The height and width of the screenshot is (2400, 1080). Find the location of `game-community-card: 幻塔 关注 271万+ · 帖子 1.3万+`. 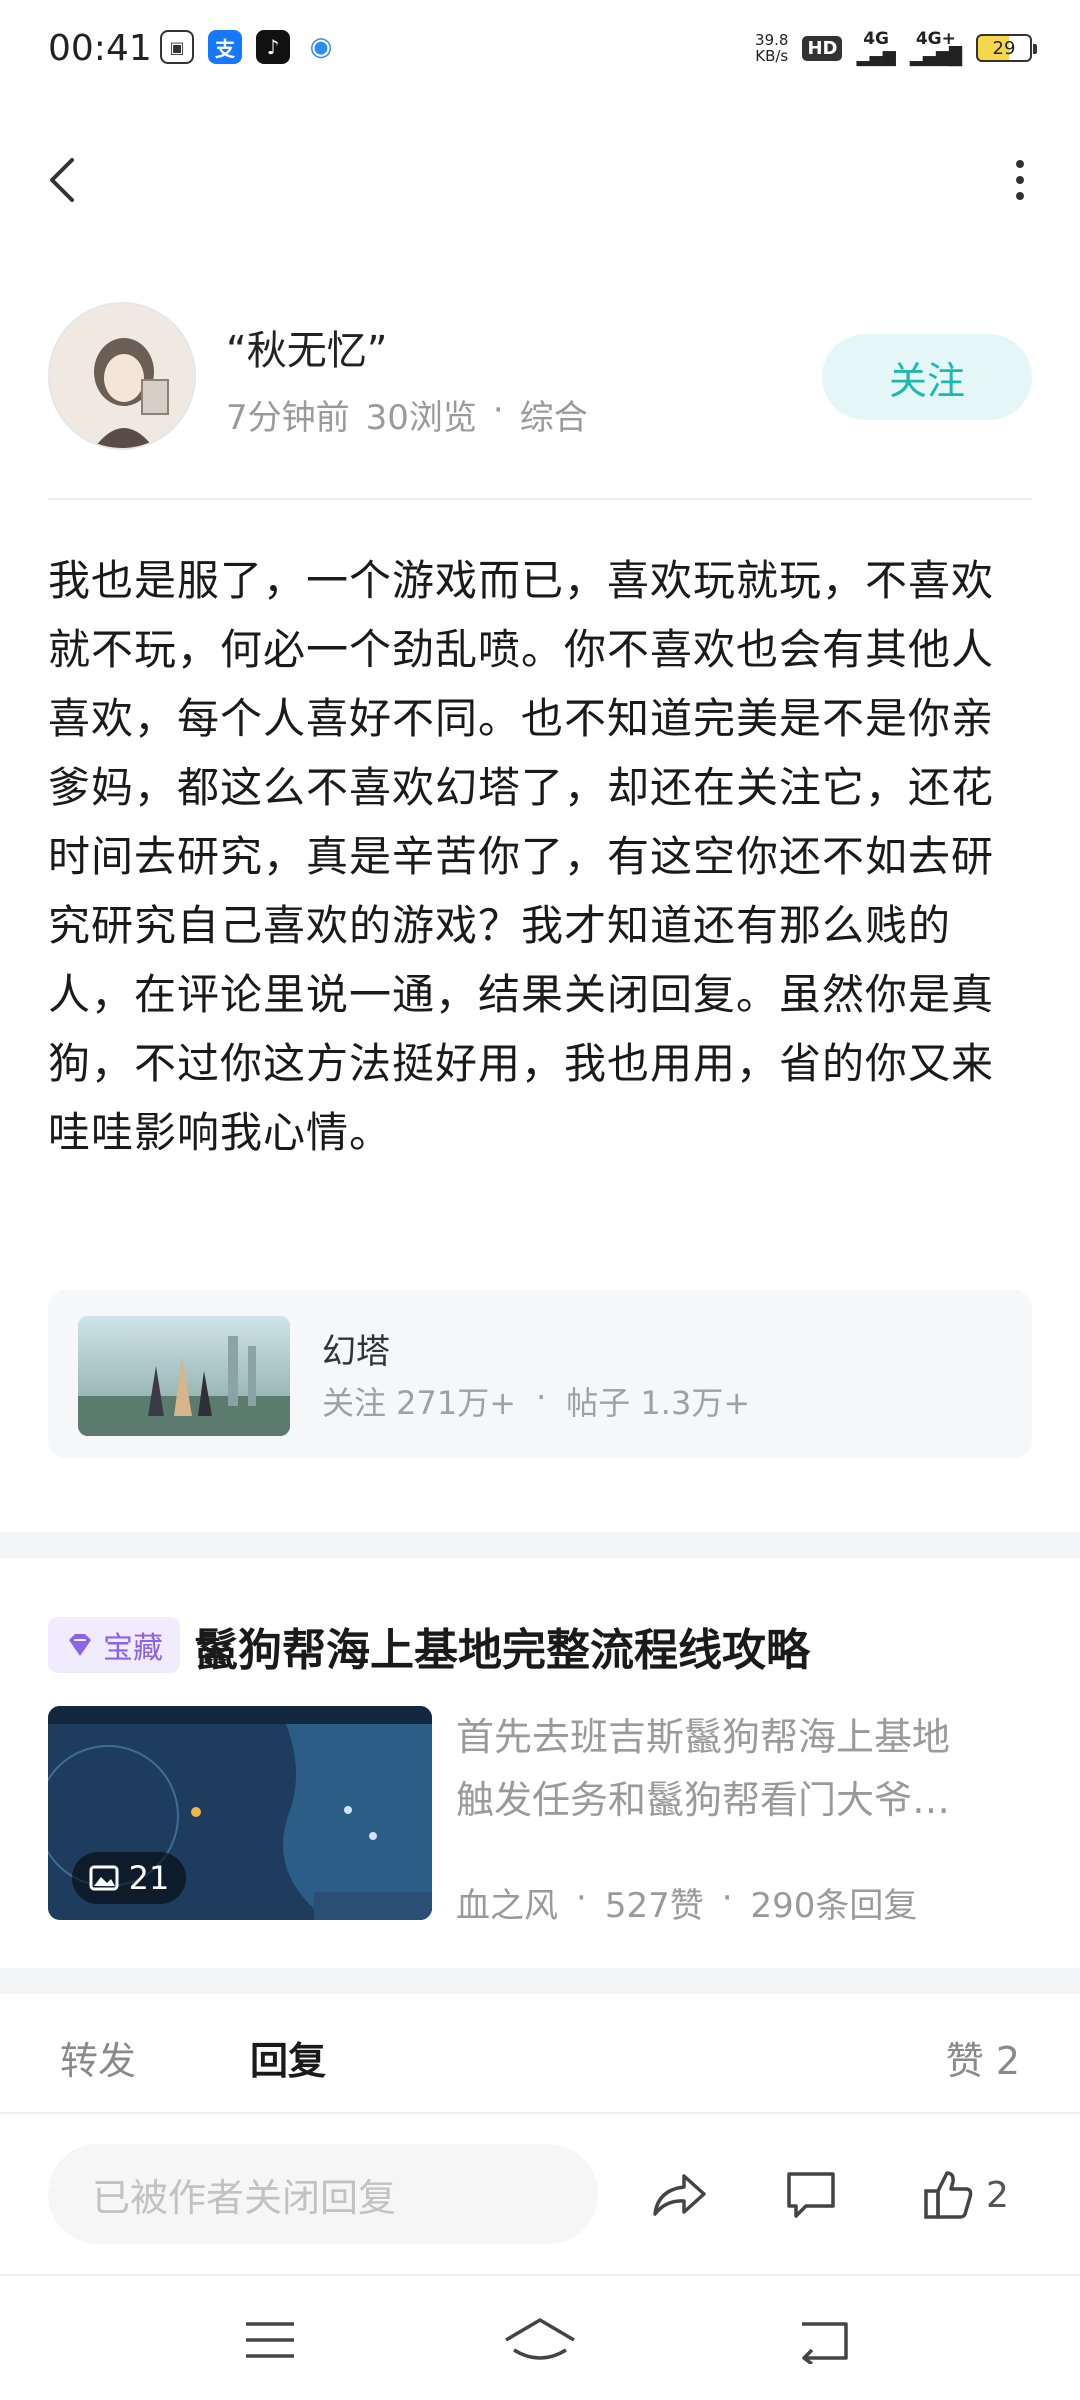

game-community-card: 幻塔 关注 271万+ · 帖子 1.3万+ is located at coordinates (540, 1374).